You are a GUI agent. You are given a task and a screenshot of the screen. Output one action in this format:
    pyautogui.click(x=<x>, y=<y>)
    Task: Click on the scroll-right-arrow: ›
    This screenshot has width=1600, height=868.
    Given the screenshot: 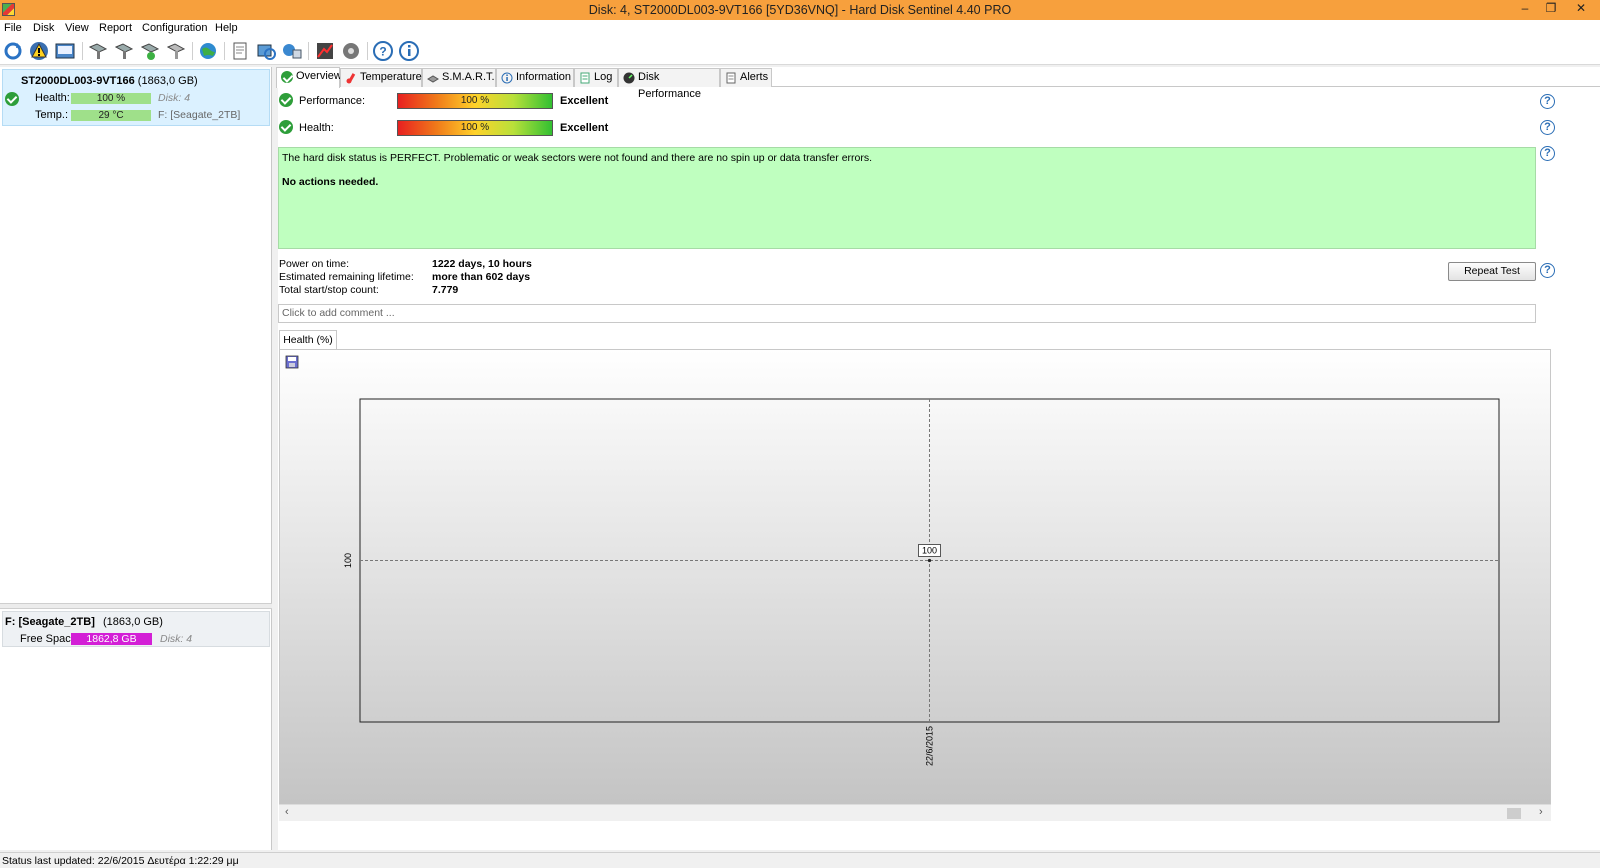 What is the action you would take?
    pyautogui.click(x=1541, y=812)
    